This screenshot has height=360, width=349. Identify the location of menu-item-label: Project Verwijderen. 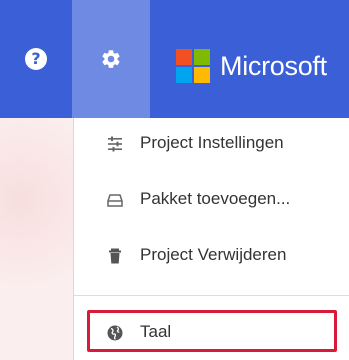
(213, 254).